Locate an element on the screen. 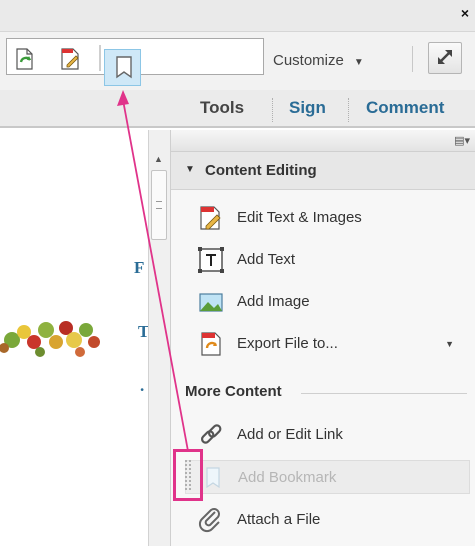  item-label: Add Text is located at coordinates (266, 259).